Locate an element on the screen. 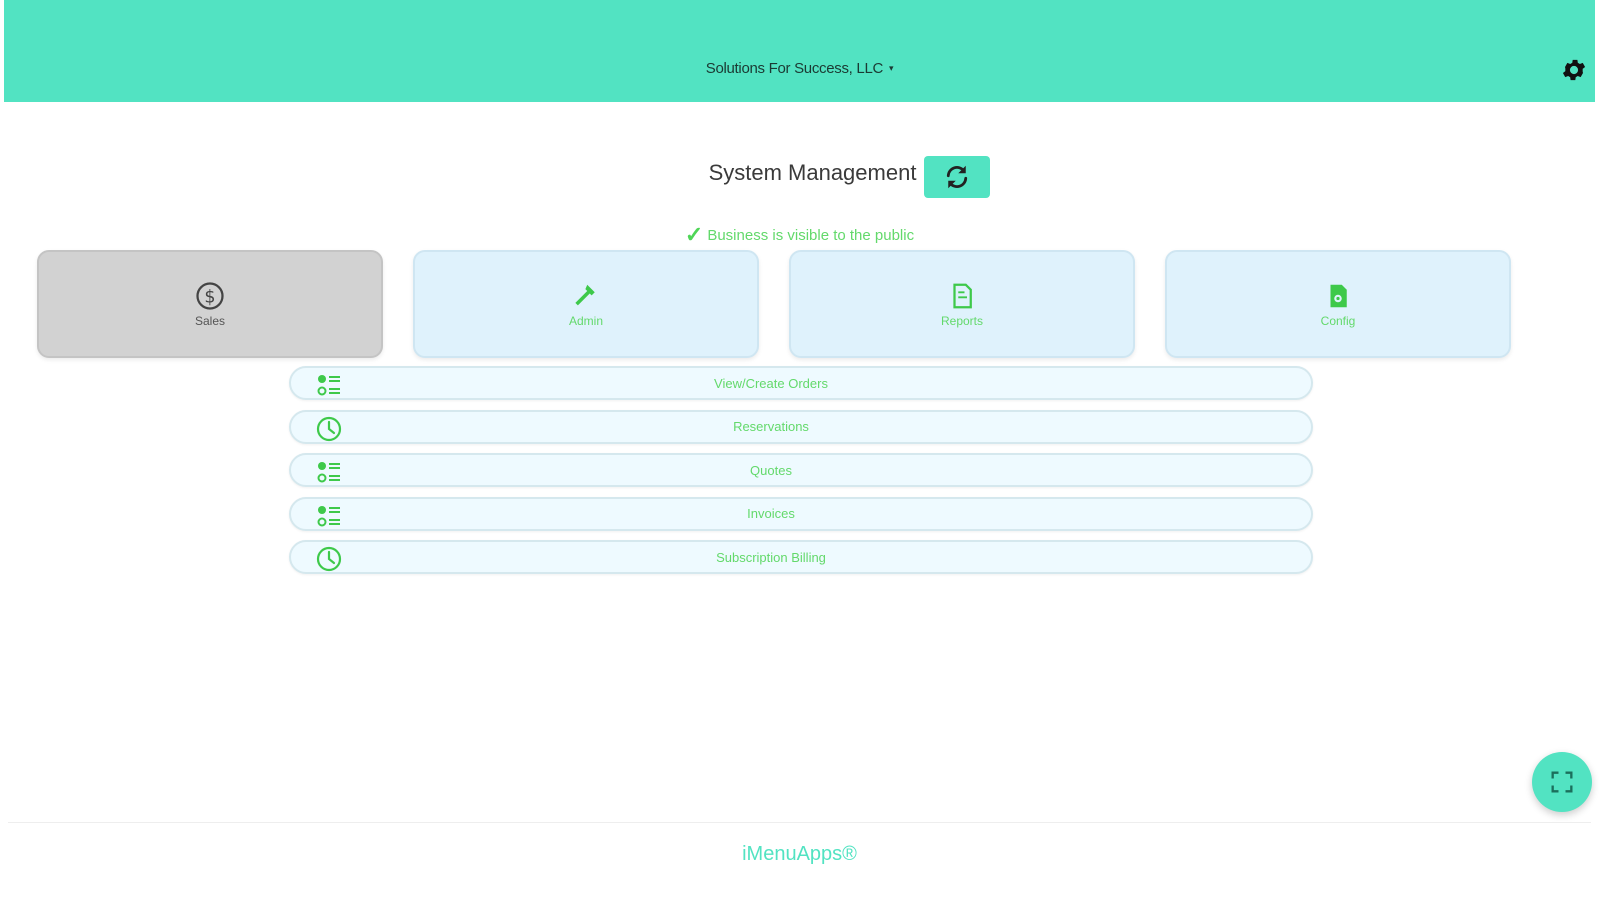 This screenshot has height=900, width=1599. chevron-down-icon: ▾ is located at coordinates (891, 68).